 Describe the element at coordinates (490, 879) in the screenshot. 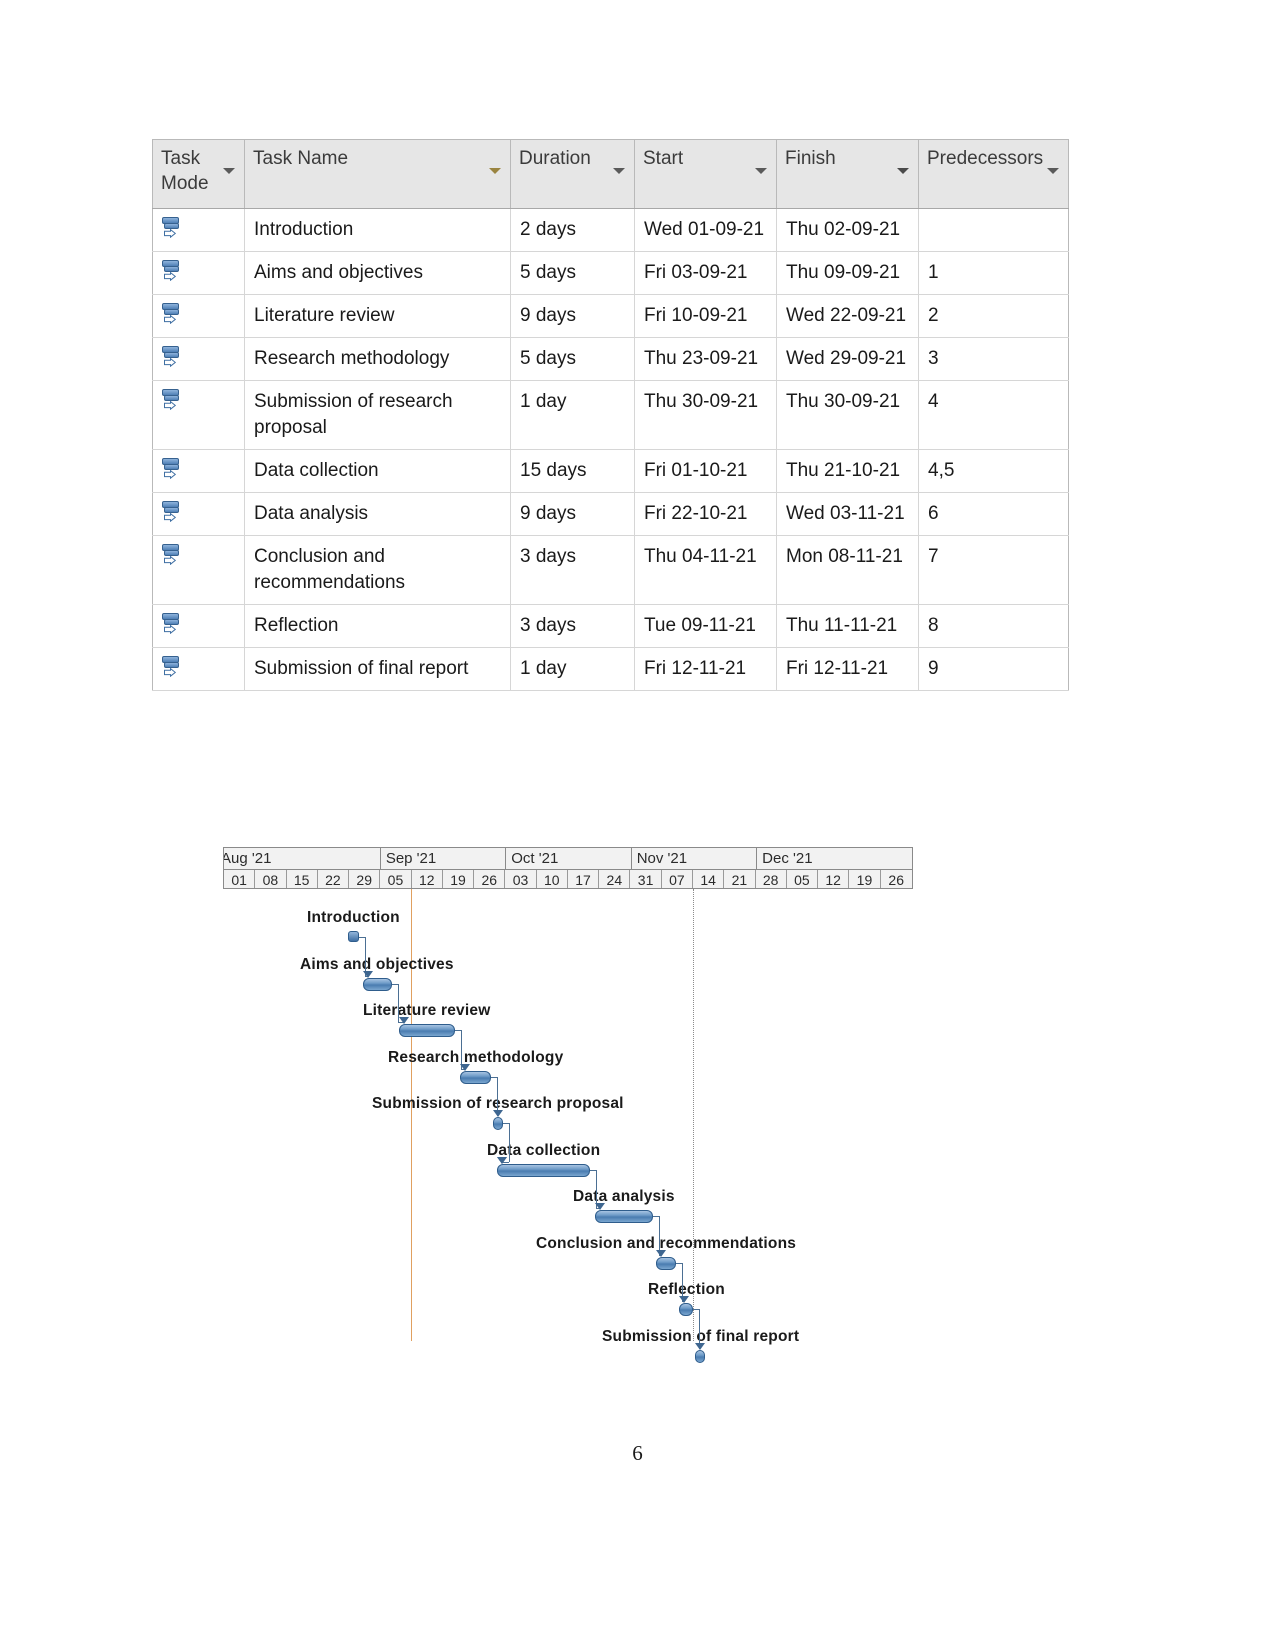

I see `gantt-week-cell: 26` at that location.